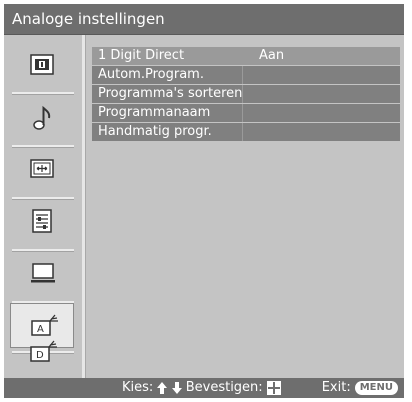 Image resolution: width=412 pixels, height=402 pixels. Describe the element at coordinates (151, 74) in the screenshot. I see `setting-label: Autom.Program.` at that location.